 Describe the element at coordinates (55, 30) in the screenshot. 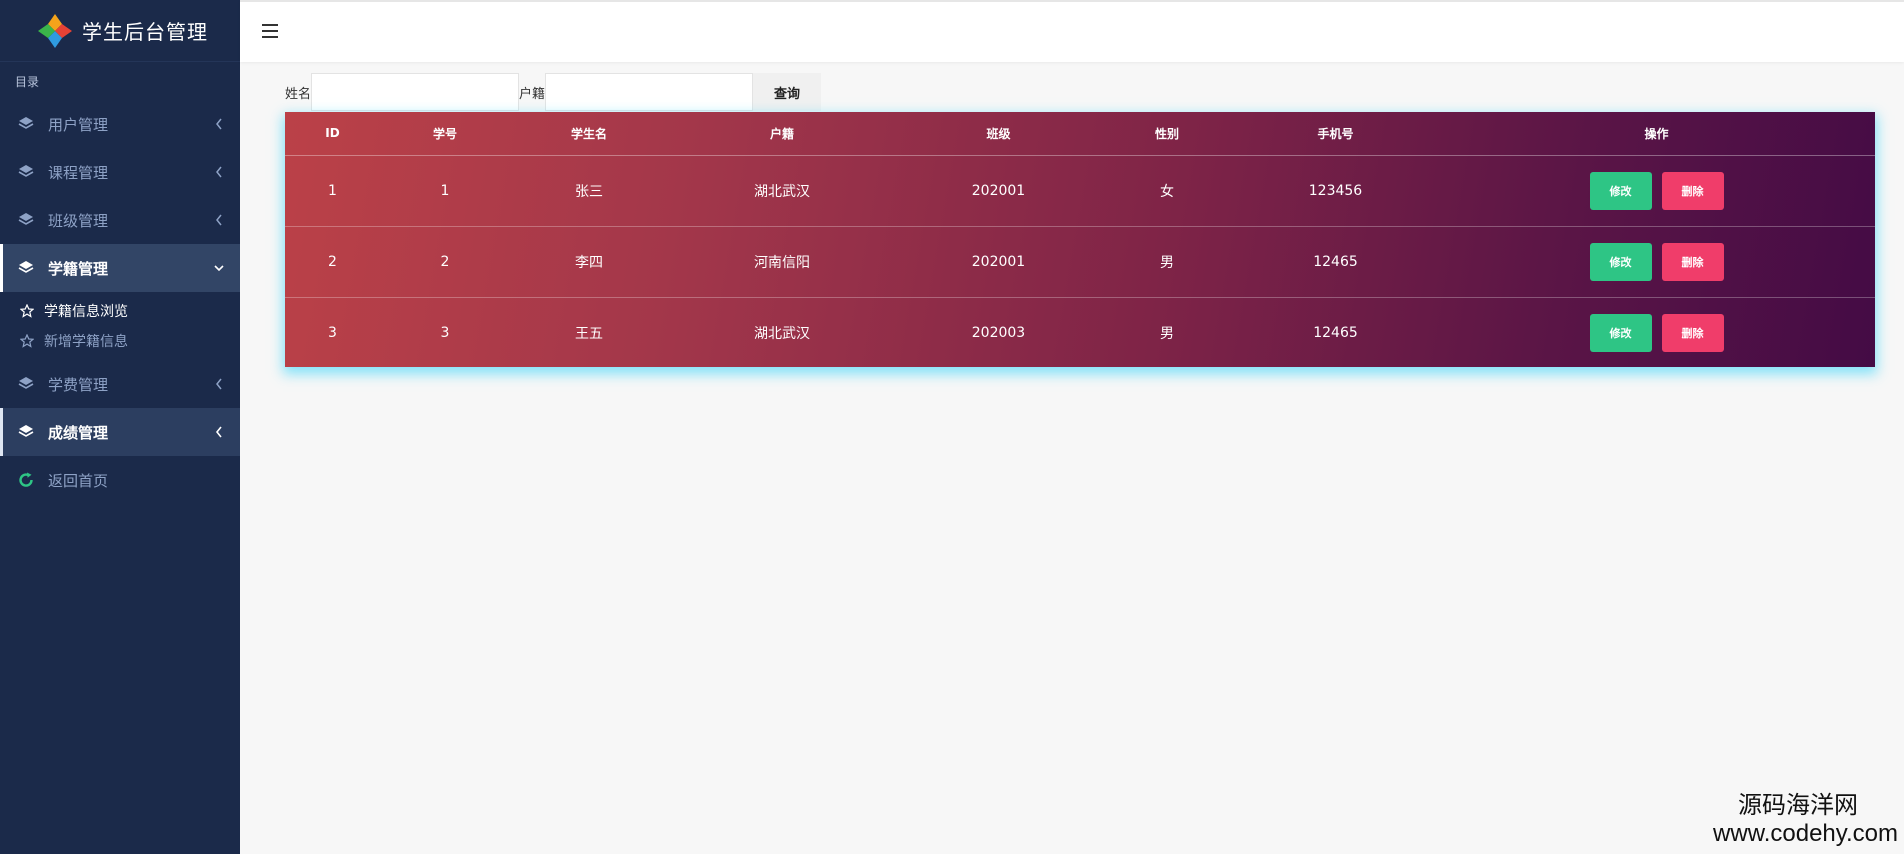

I see `brand-logo-icon` at that location.